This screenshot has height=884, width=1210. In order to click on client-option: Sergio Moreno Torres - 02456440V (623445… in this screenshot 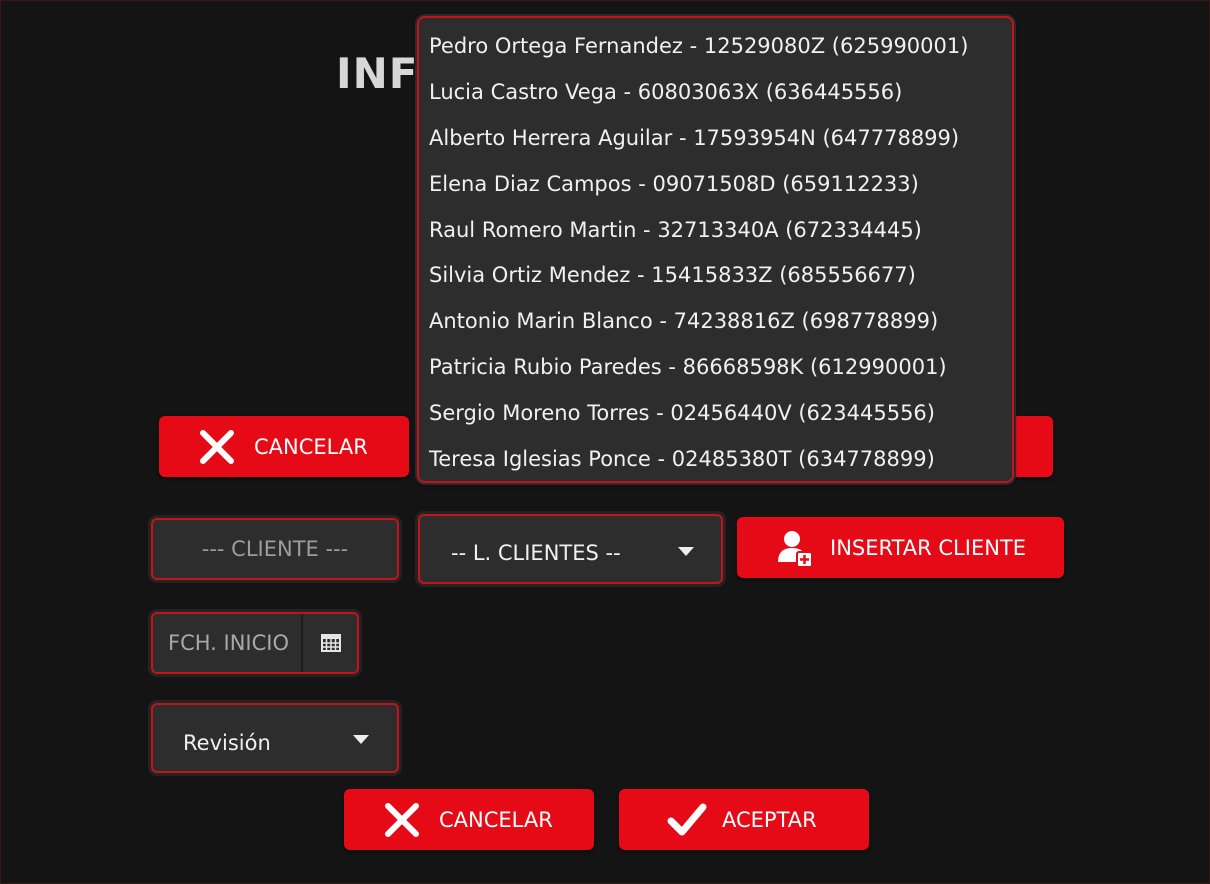, I will do `click(698, 420)`.